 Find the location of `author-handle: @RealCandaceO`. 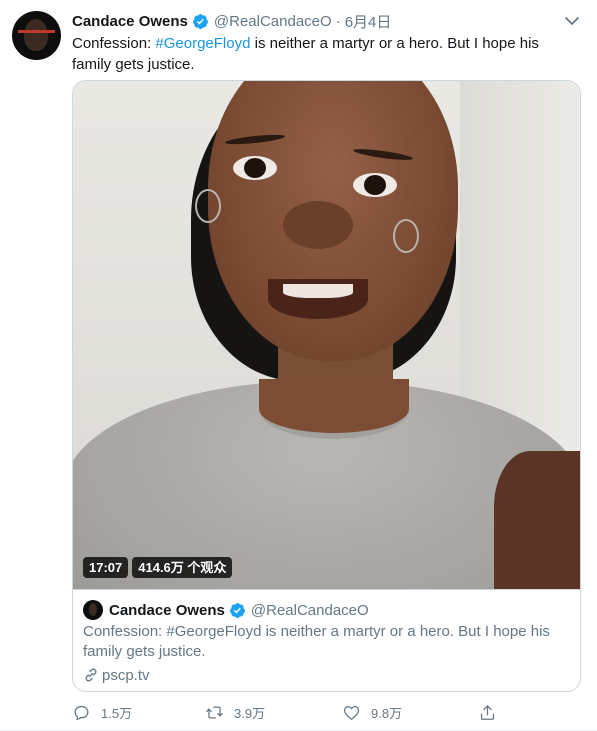

author-handle: @RealCandaceO is located at coordinates (273, 21).